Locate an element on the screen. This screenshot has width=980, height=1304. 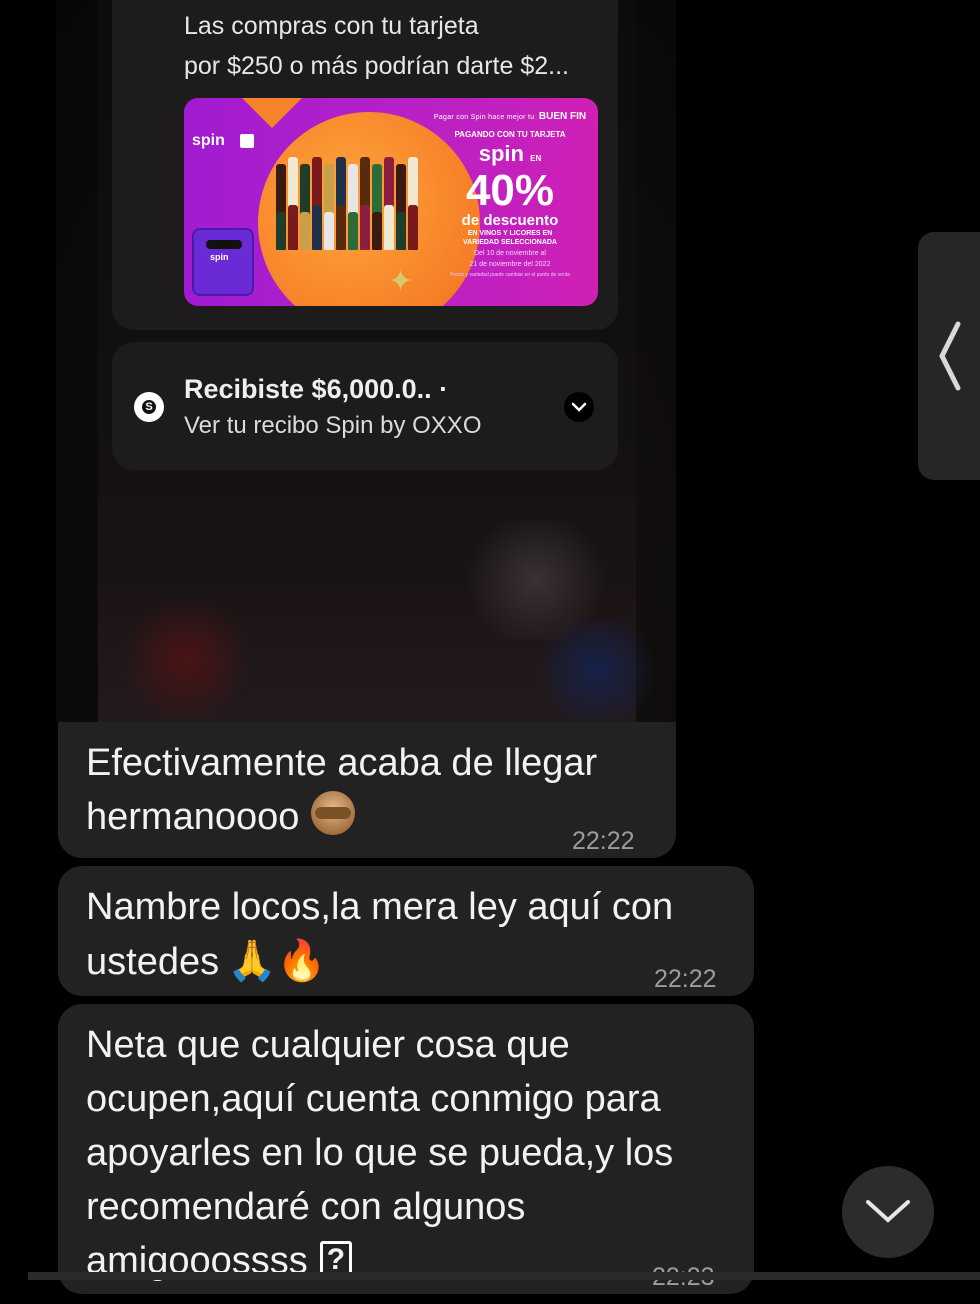
message-line: Efectivamente acaba de llegar is located at coordinates (342, 763).